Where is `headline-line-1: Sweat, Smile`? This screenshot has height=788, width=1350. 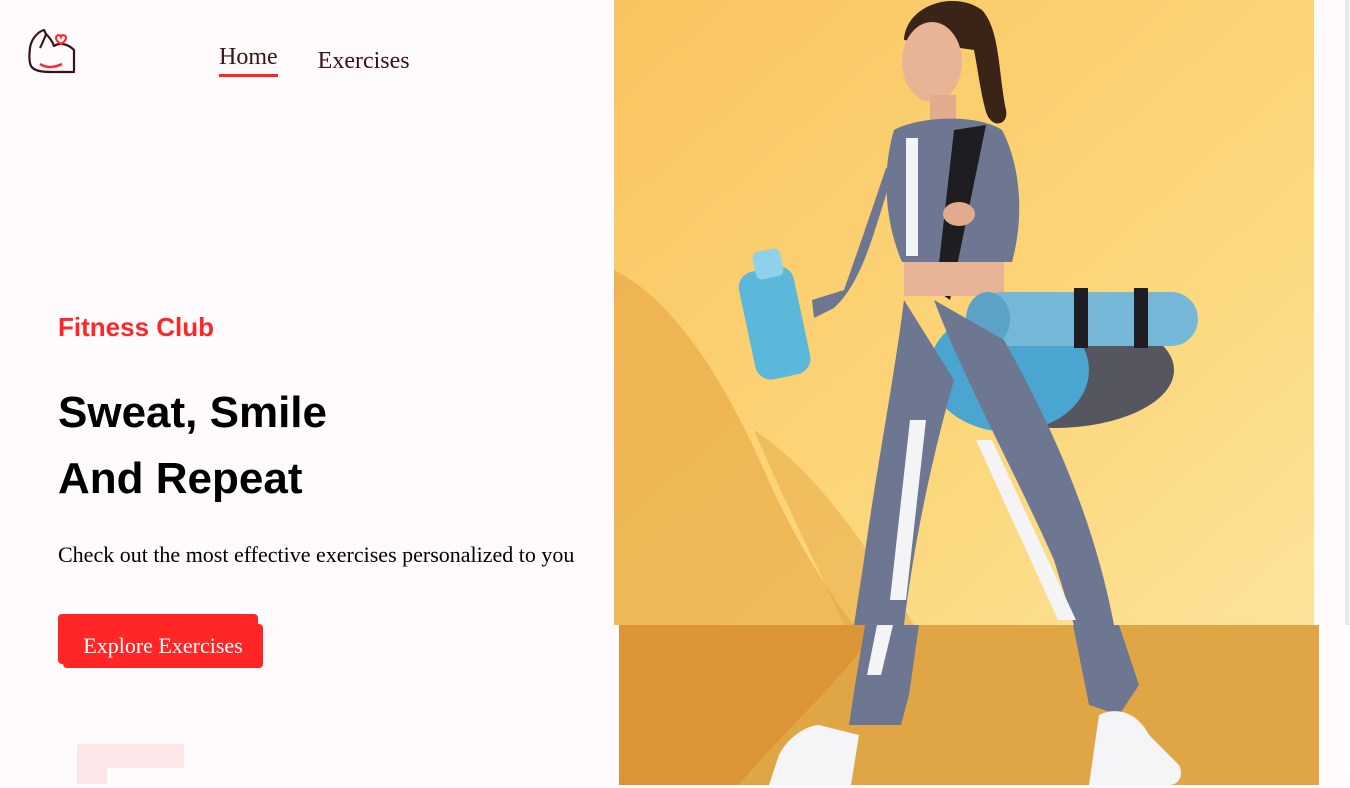 headline-line-1: Sweat, Smile is located at coordinates (193, 412).